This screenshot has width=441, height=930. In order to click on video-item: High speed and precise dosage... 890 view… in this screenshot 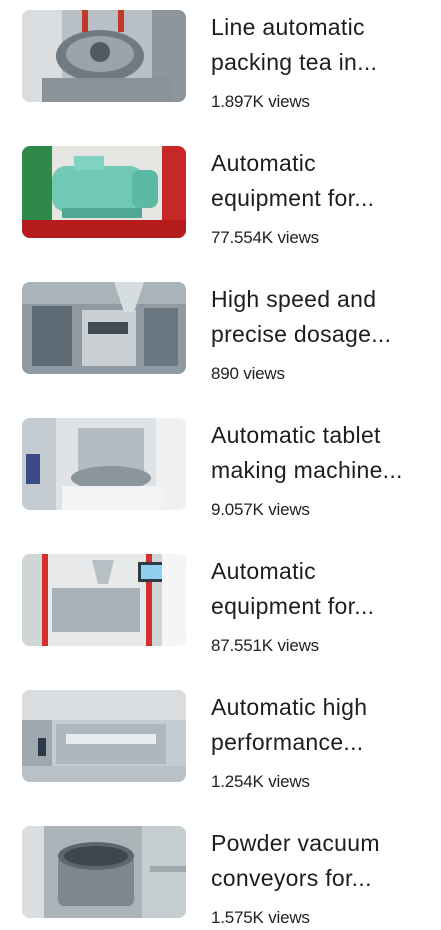, I will do `click(220, 327)`.